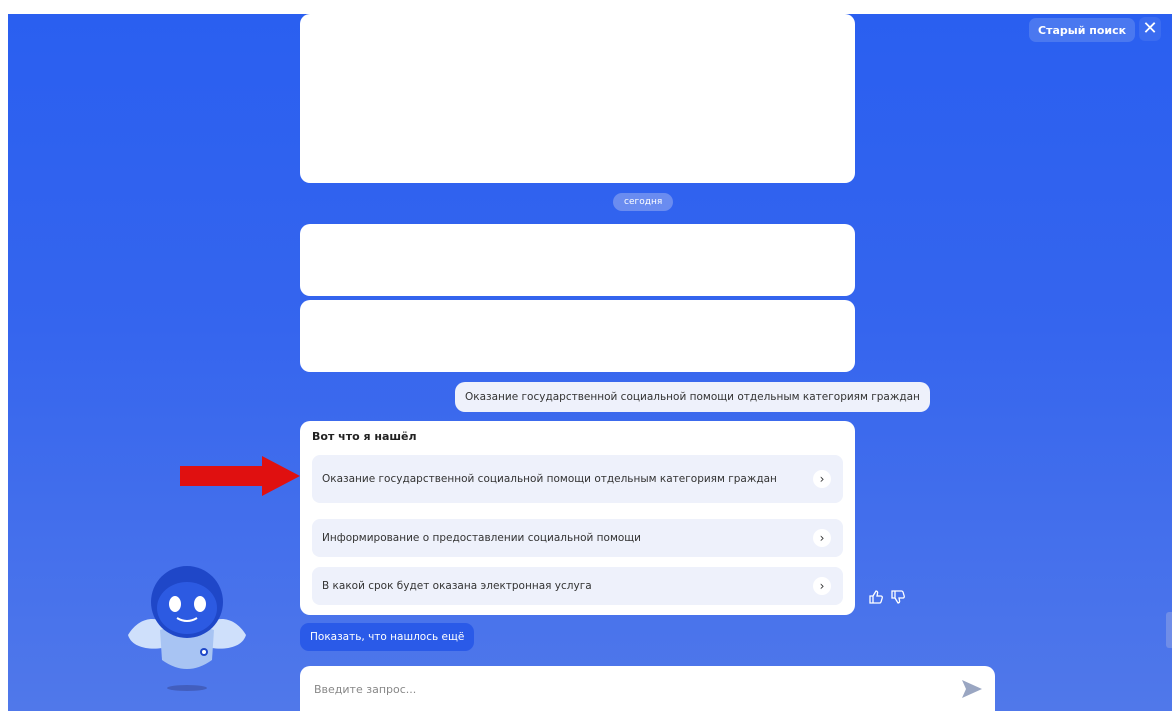  I want to click on close-button: ✕, so click(1150, 29).